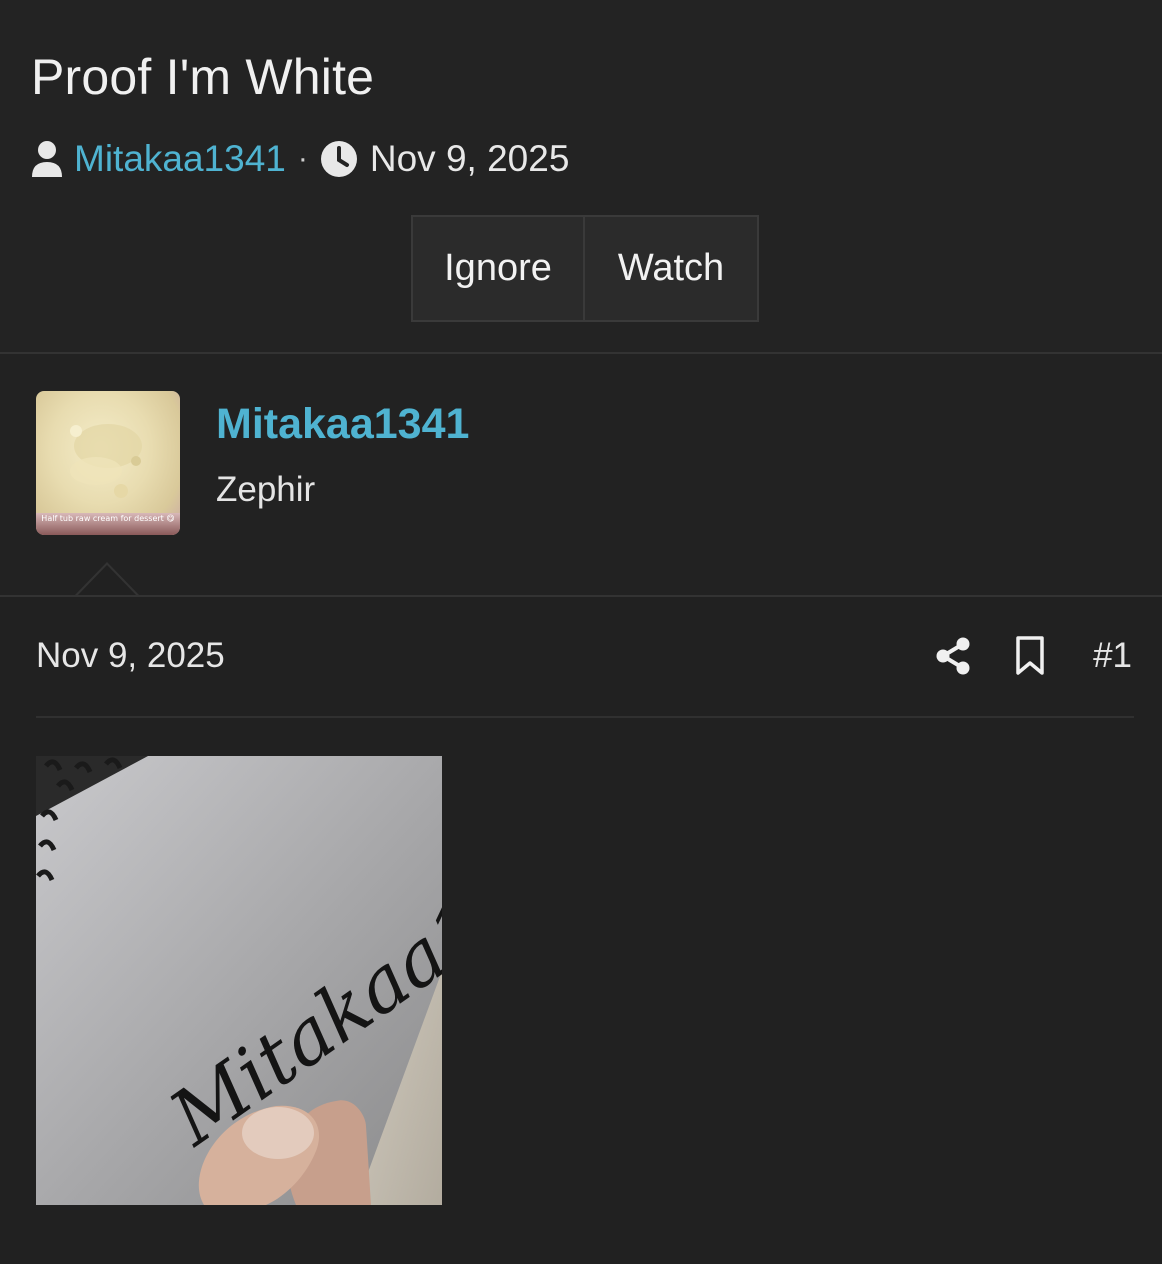  What do you see at coordinates (47, 159) in the screenshot?
I see `user-icon` at bounding box center [47, 159].